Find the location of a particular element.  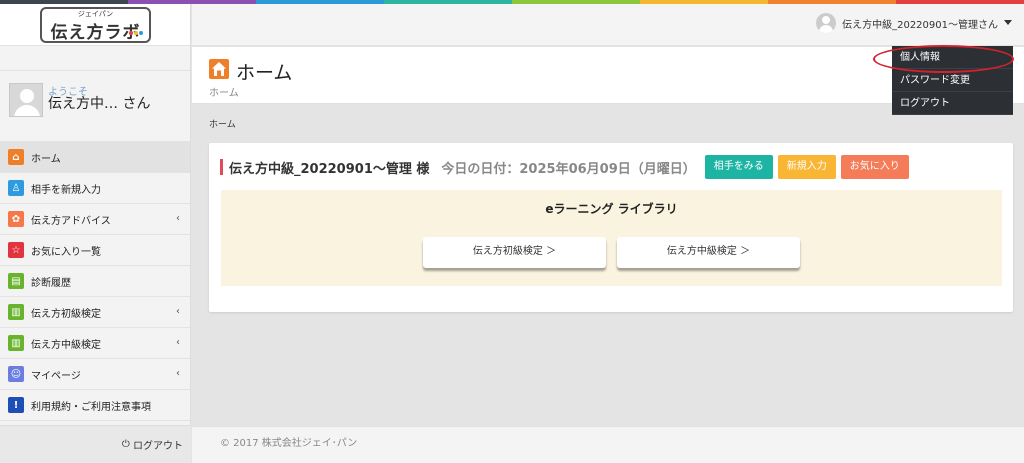

logo-dots is located at coordinates (136, 33).